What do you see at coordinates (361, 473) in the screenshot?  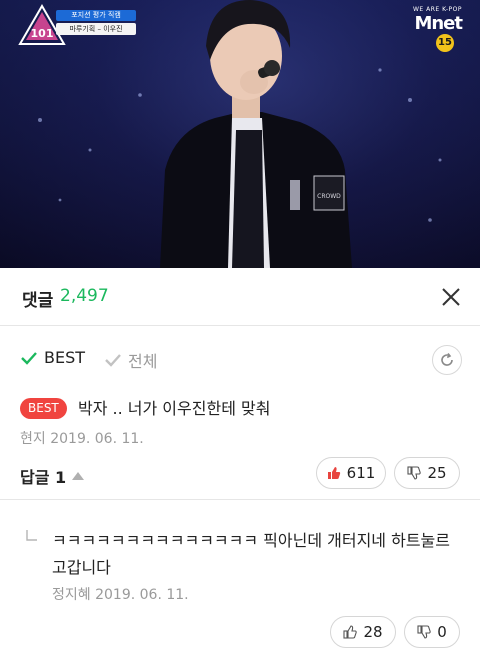 I see `like-count: 611` at bounding box center [361, 473].